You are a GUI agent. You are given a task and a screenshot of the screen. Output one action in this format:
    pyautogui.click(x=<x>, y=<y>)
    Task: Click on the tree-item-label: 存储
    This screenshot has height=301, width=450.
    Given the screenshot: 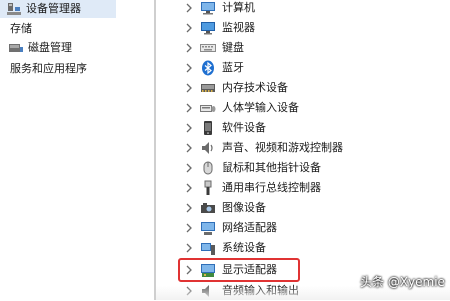 What is the action you would take?
    pyautogui.click(x=21, y=28)
    